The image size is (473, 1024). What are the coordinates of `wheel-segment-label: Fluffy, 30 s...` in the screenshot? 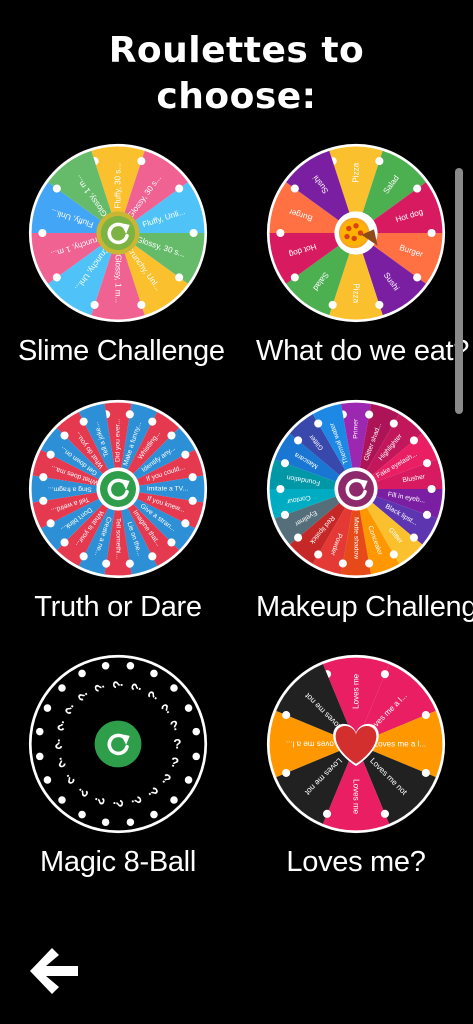 It's located at (118, 186).